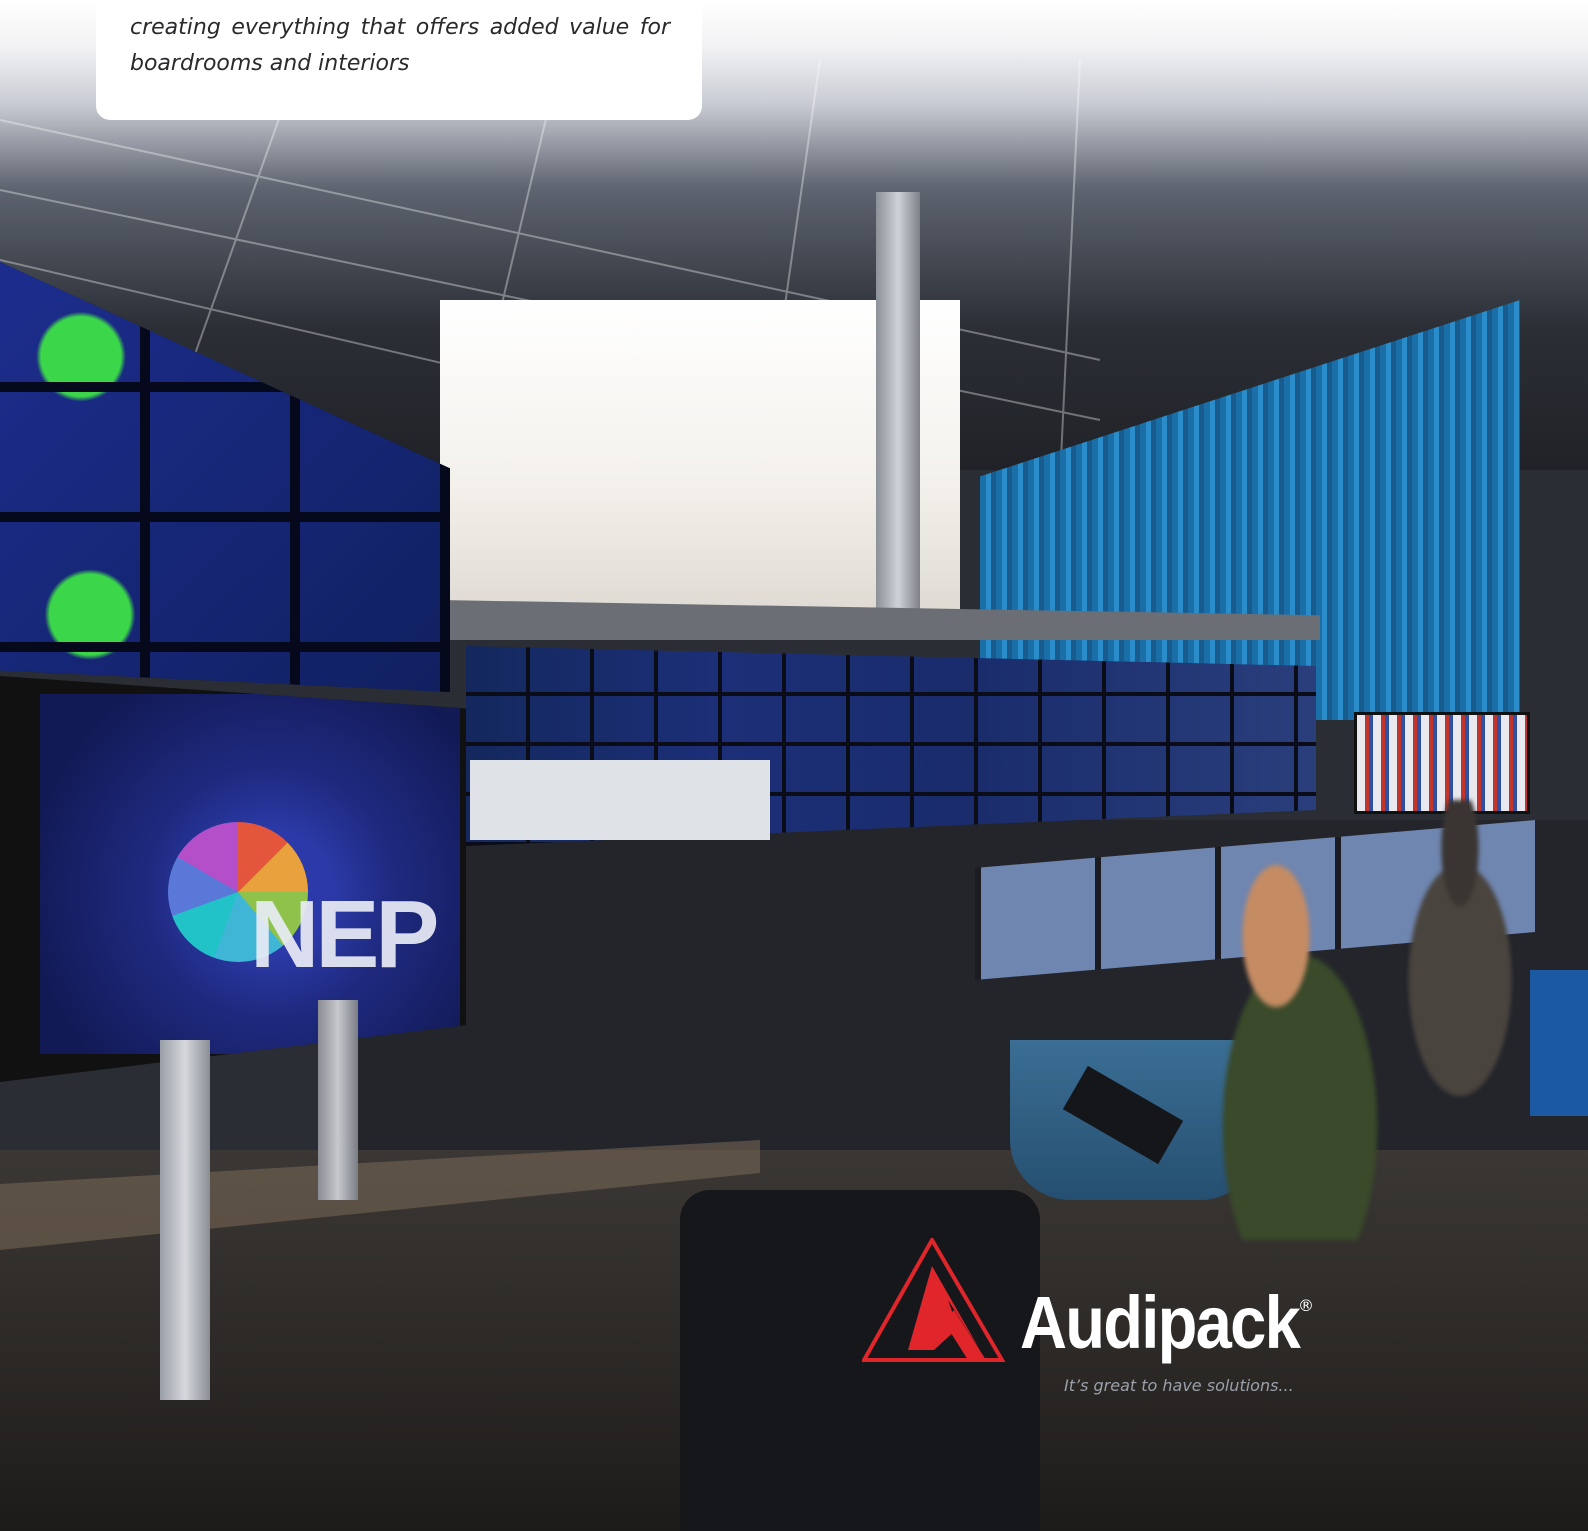  I want to click on brand-name: Audipack, so click(1160, 1322).